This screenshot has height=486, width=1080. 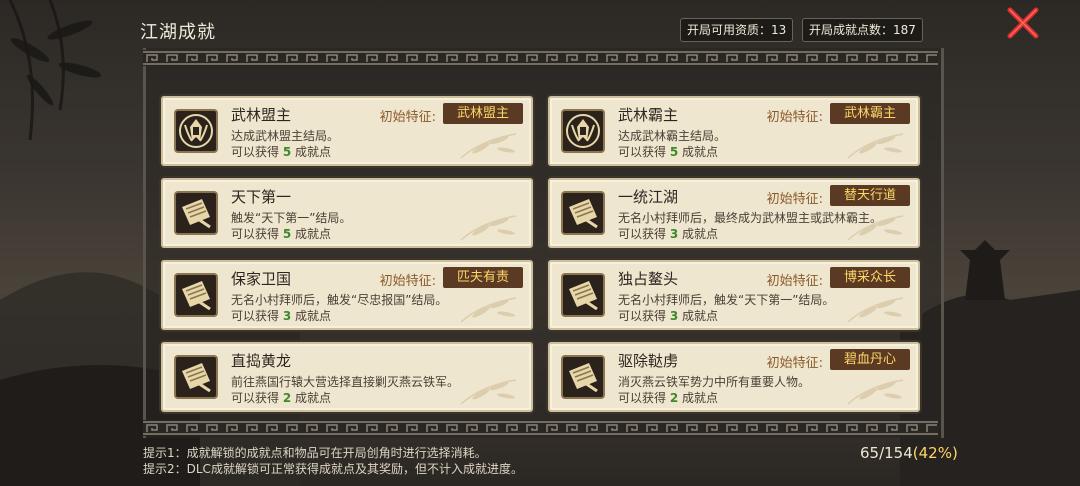 I want to click on achievement-desc: 达成武林霸主结局。, so click(x=672, y=136).